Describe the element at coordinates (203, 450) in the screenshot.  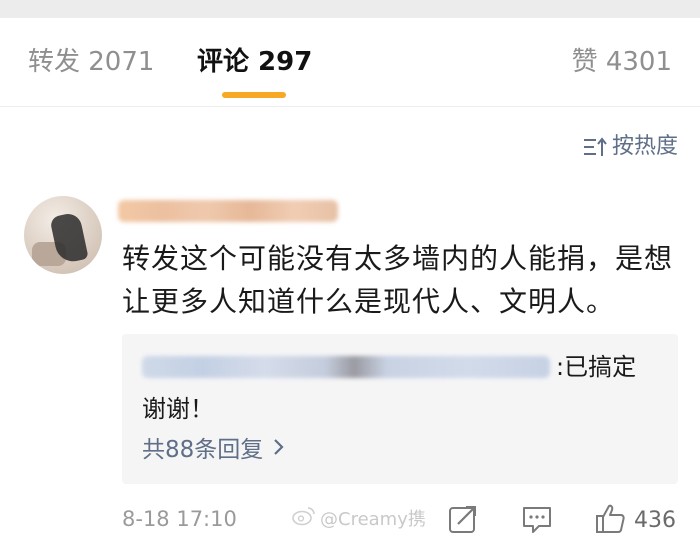
I see `view-replies-label: 共88条回复` at that location.